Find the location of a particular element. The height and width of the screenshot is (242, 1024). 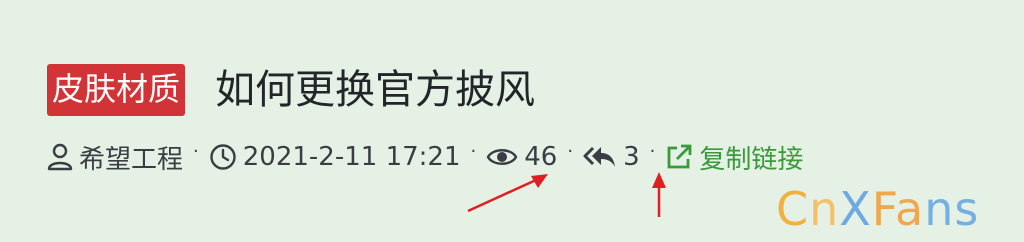

watermark-part: n is located at coordinates (824, 209).